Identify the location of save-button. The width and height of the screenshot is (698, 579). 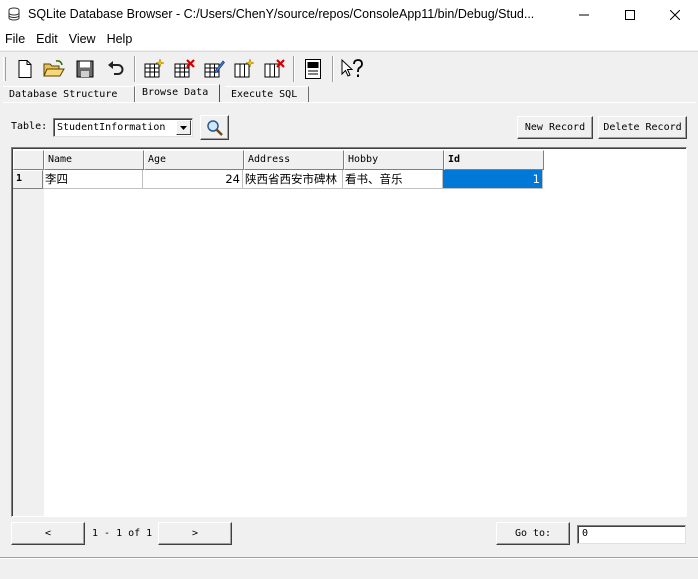
(85, 69).